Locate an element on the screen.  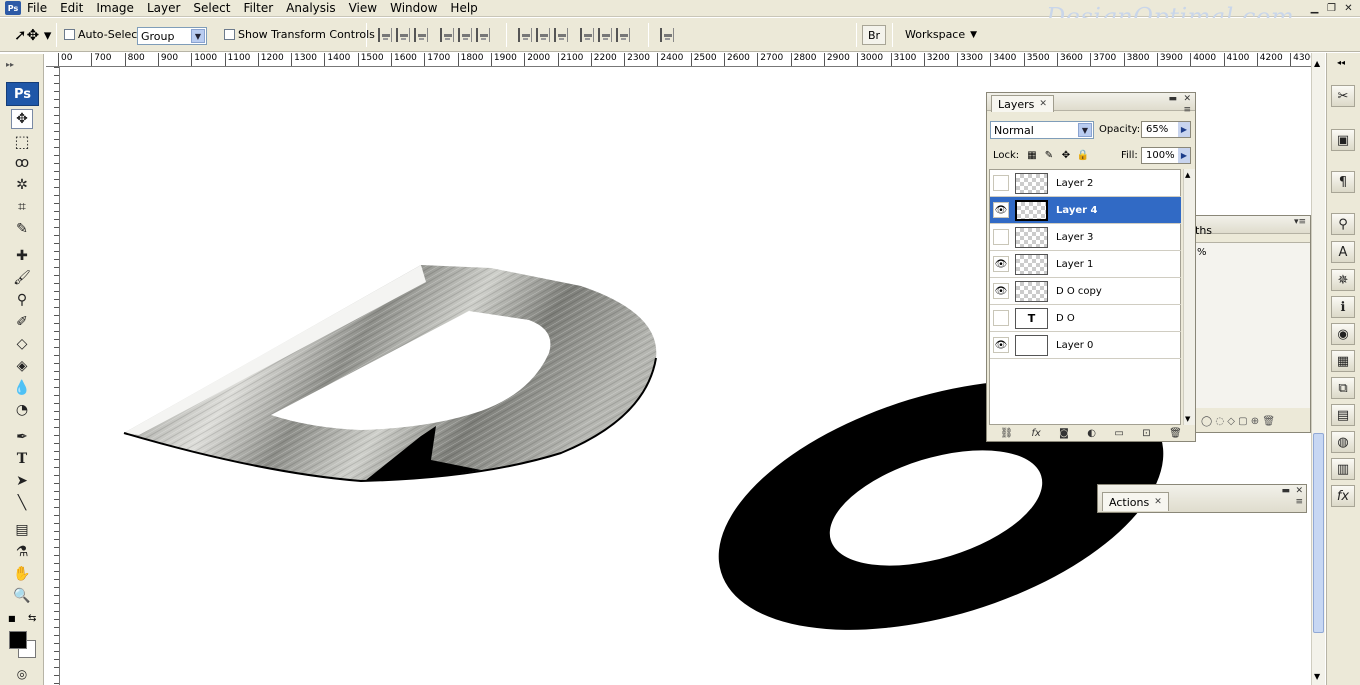
layer-row: 👁 Layer 0 is located at coordinates (1085, 345).